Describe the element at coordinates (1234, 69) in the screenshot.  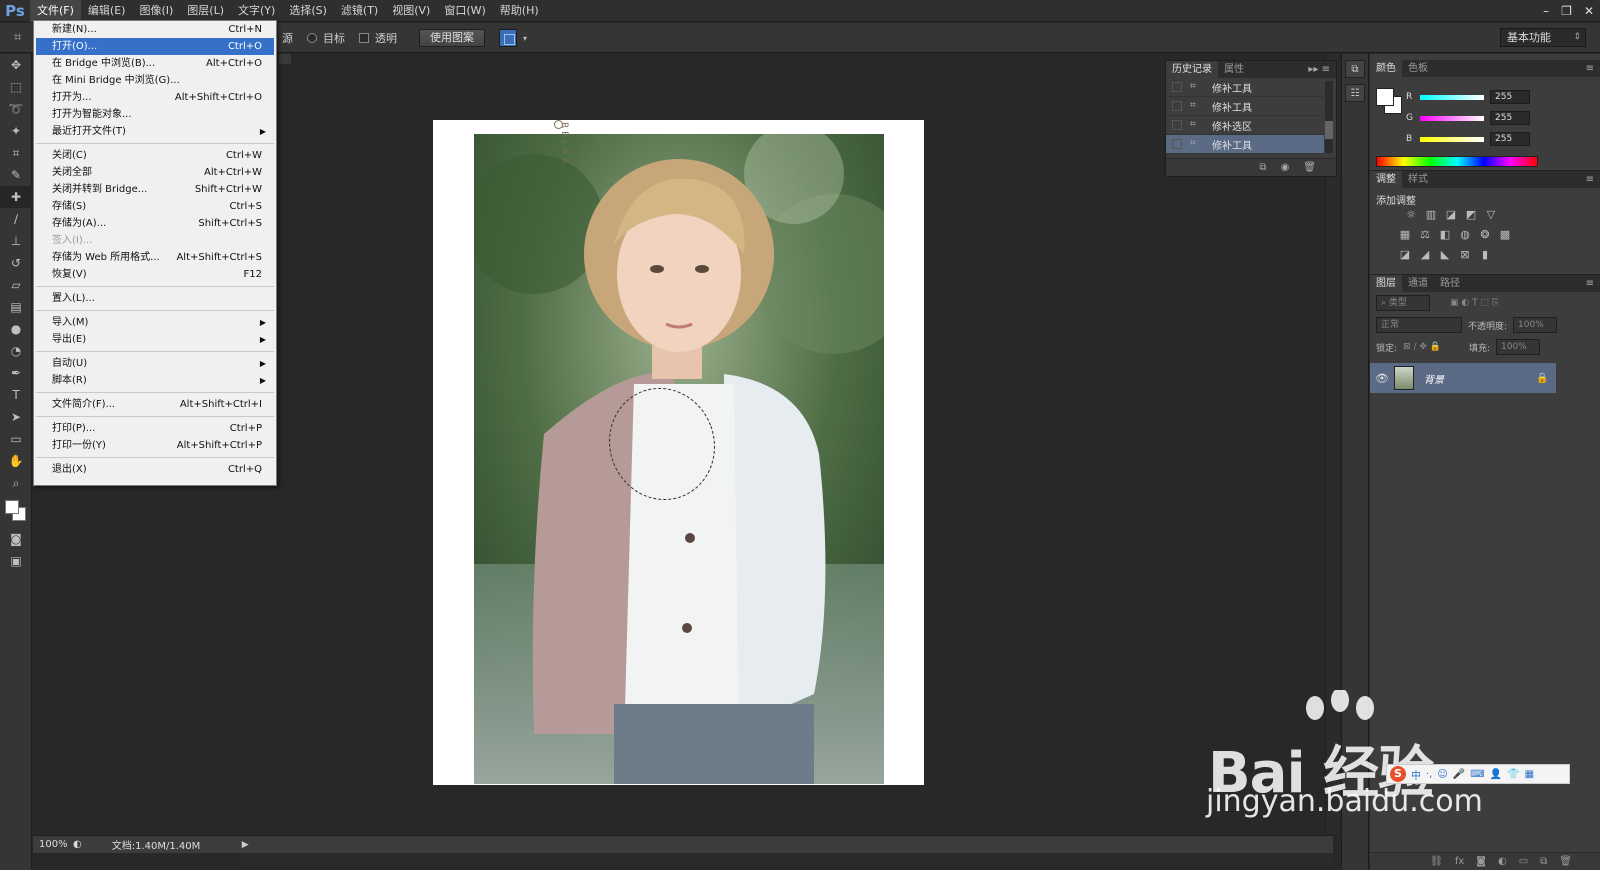
I see `tab-properties: 属性` at that location.